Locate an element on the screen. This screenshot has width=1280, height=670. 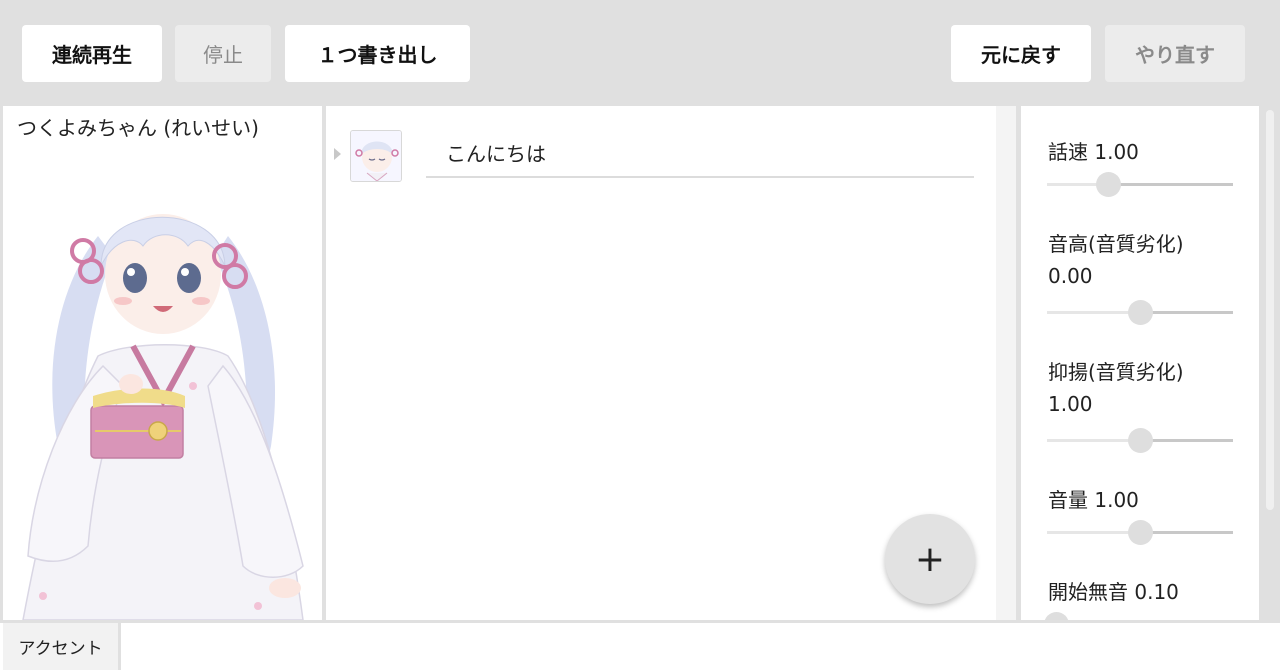
volume-slider-fill is located at coordinates (1093, 532).